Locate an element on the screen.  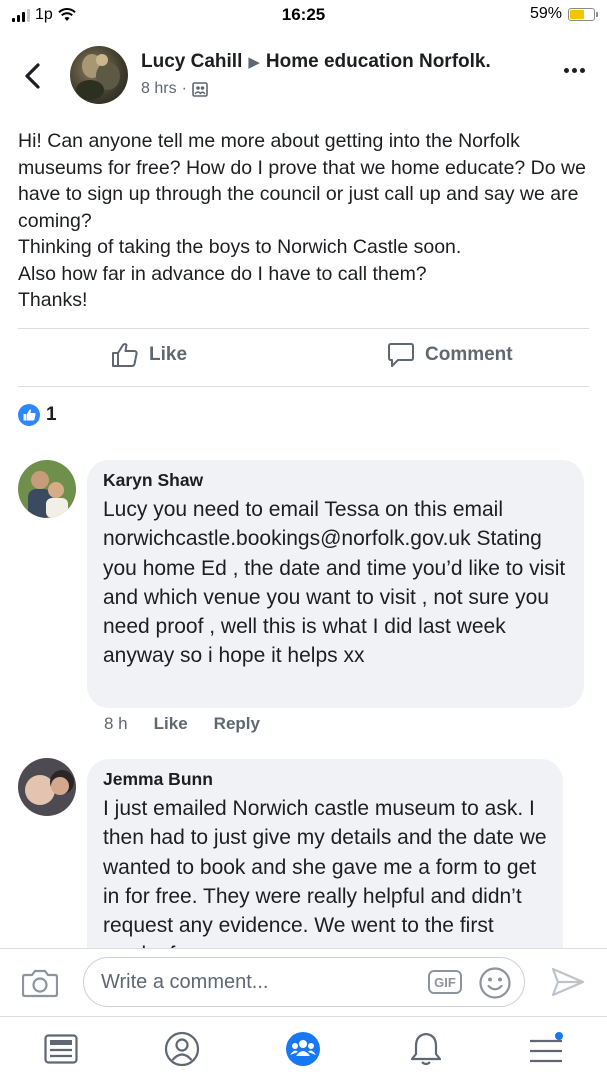
groups-icon is located at coordinates (303, 1049).